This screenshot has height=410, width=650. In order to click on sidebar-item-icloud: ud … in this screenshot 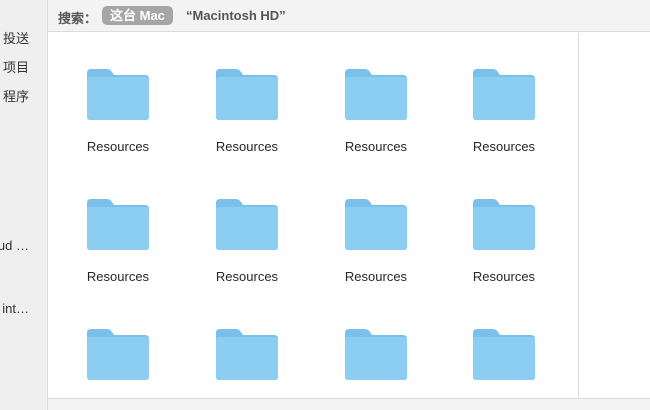, I will do `click(14, 246)`.